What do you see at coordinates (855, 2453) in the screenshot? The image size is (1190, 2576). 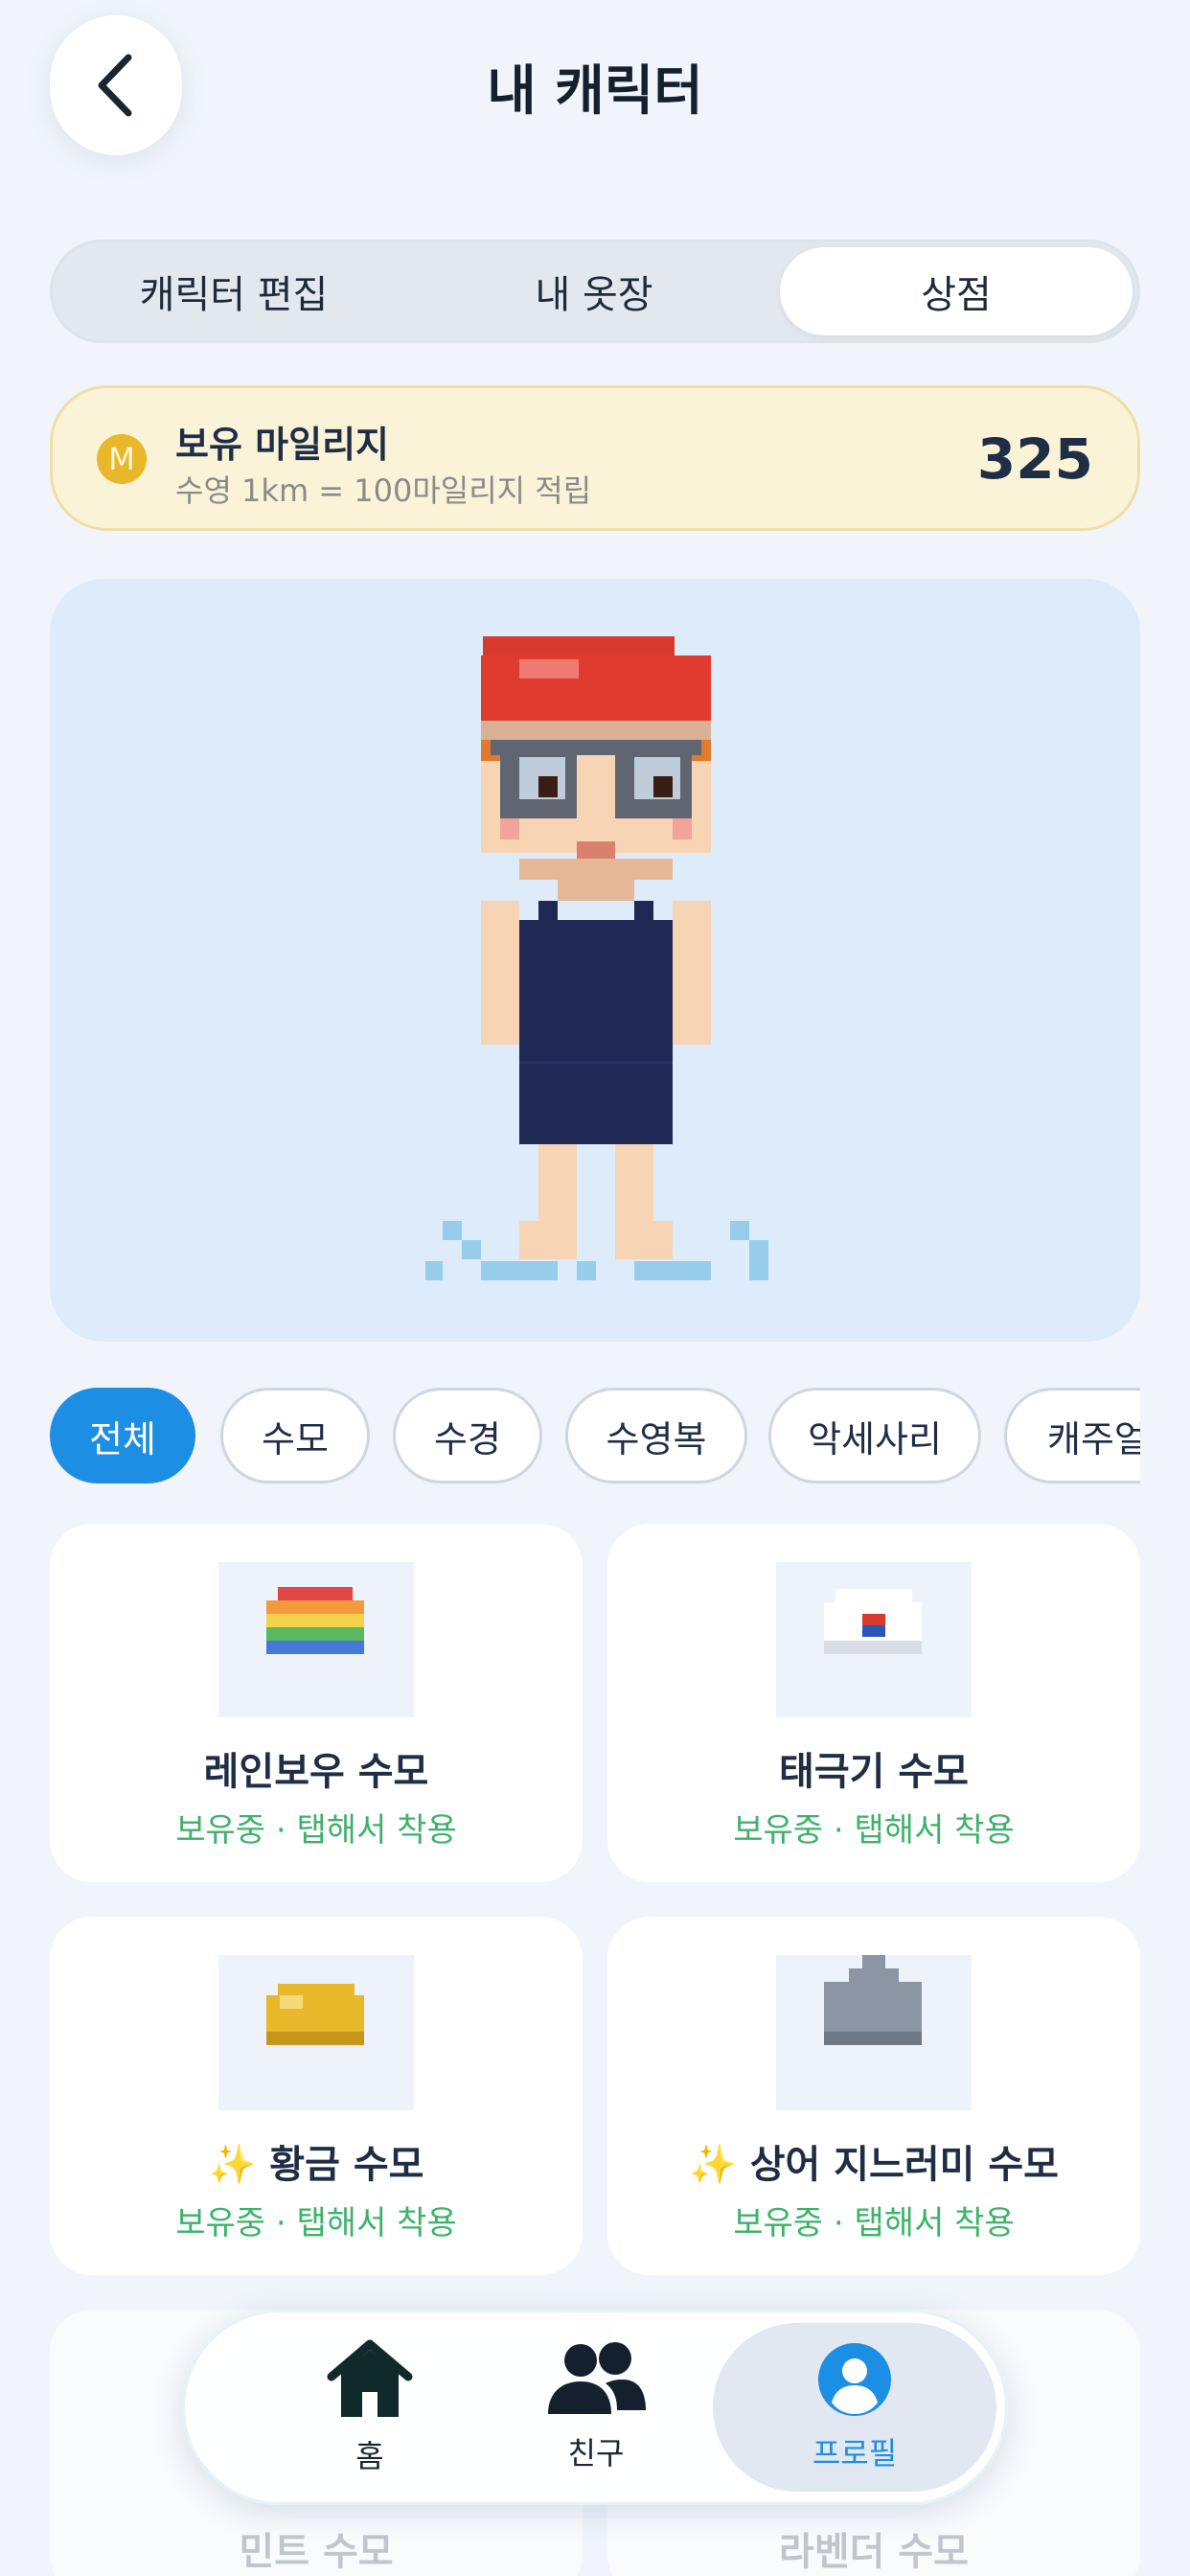 I see `tab-profile-label: 프로필` at bounding box center [855, 2453].